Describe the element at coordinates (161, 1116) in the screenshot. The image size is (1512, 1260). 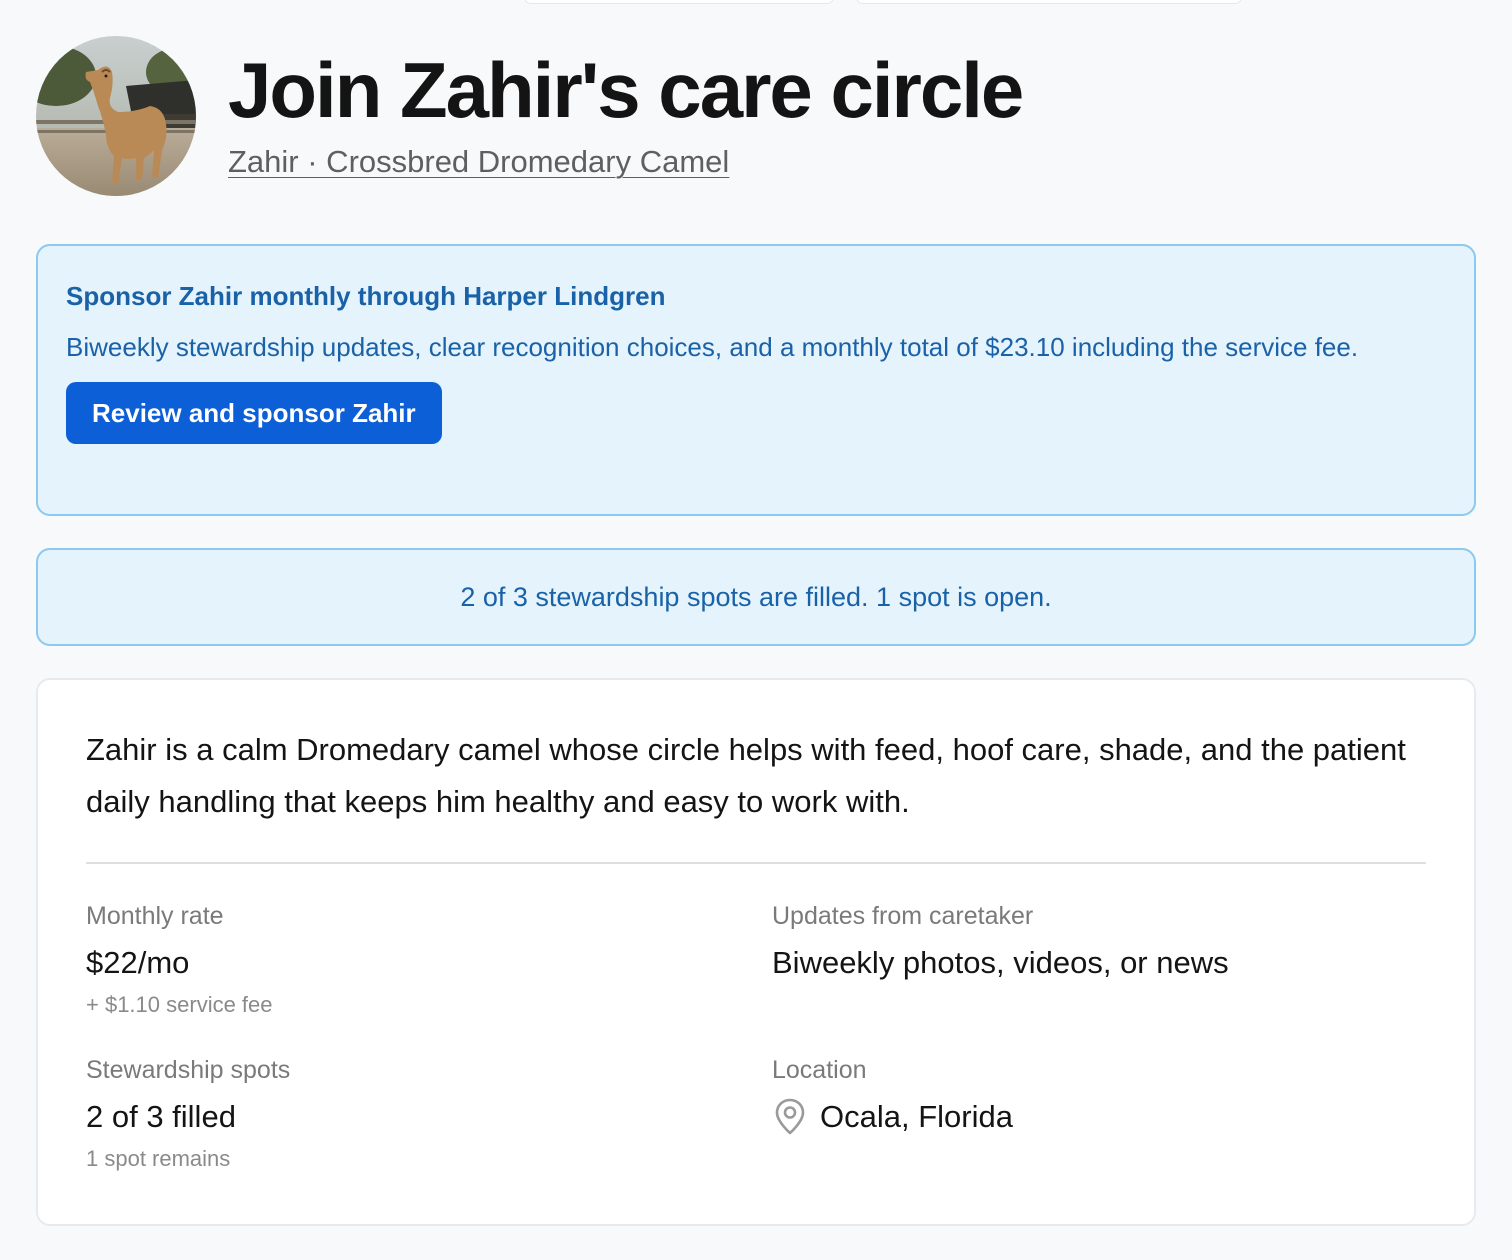
I see `stewardship-spots-value: 2 of 3 filled` at that location.